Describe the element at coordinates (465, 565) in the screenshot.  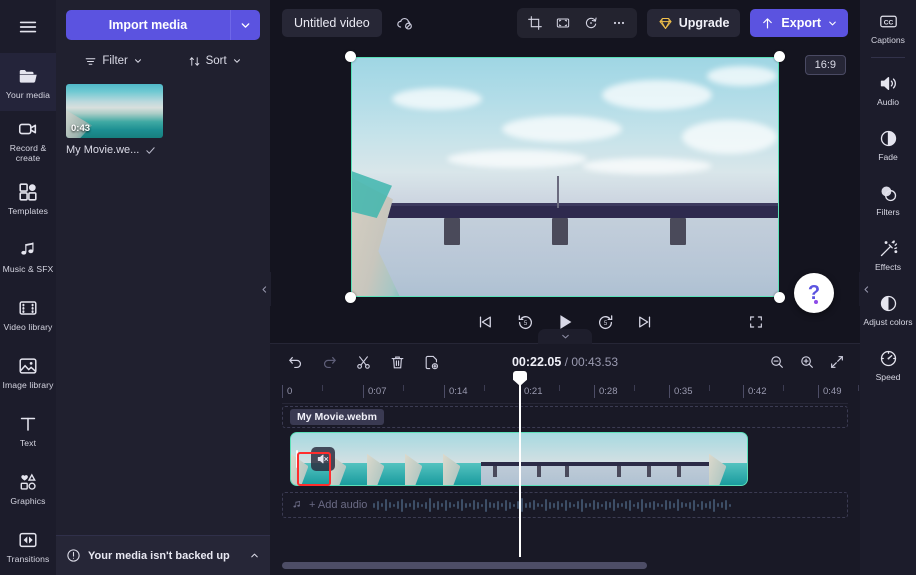
I see `scrollbar-thumb` at that location.